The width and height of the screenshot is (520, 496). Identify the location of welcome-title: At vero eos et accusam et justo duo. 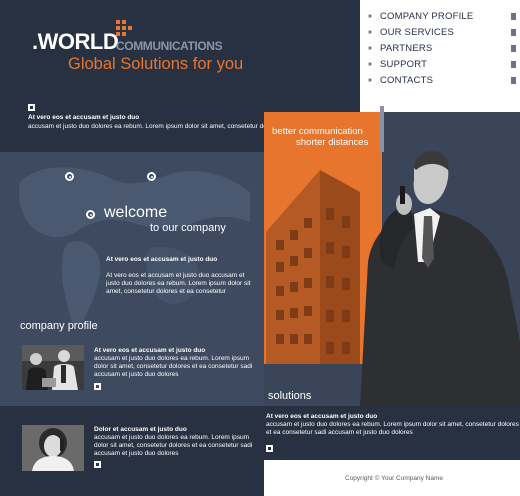
(162, 259).